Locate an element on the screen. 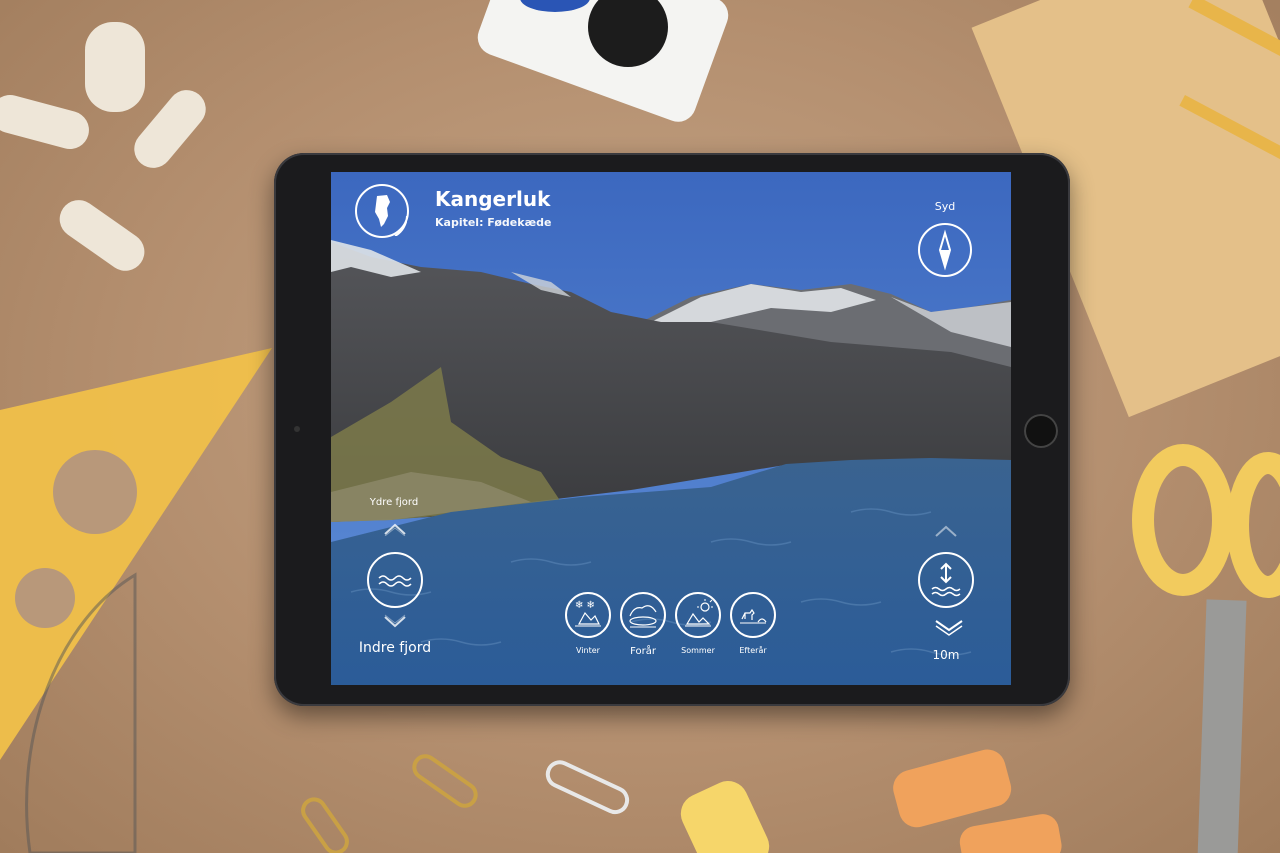 Image resolution: width=1280 pixels, height=853 pixels. depth-arrows-icon is located at coordinates (946, 579).